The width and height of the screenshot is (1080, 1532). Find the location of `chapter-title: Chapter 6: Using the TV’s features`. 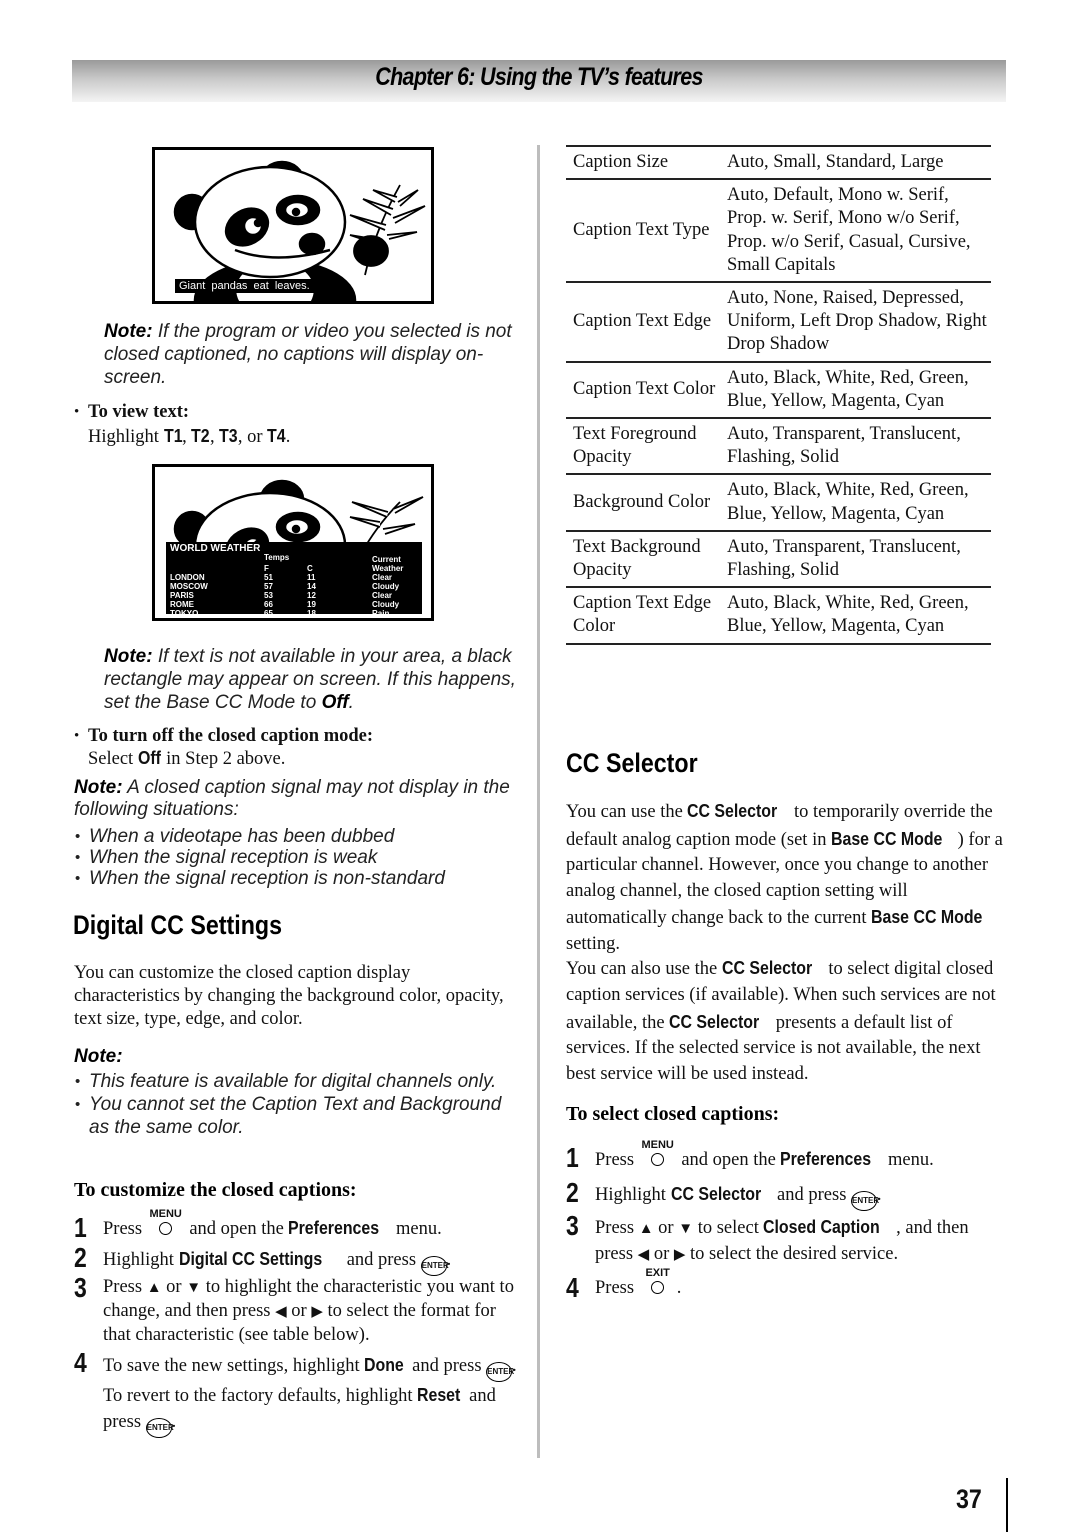

chapter-title: Chapter 6: Using the TV’s features is located at coordinates (539, 77).